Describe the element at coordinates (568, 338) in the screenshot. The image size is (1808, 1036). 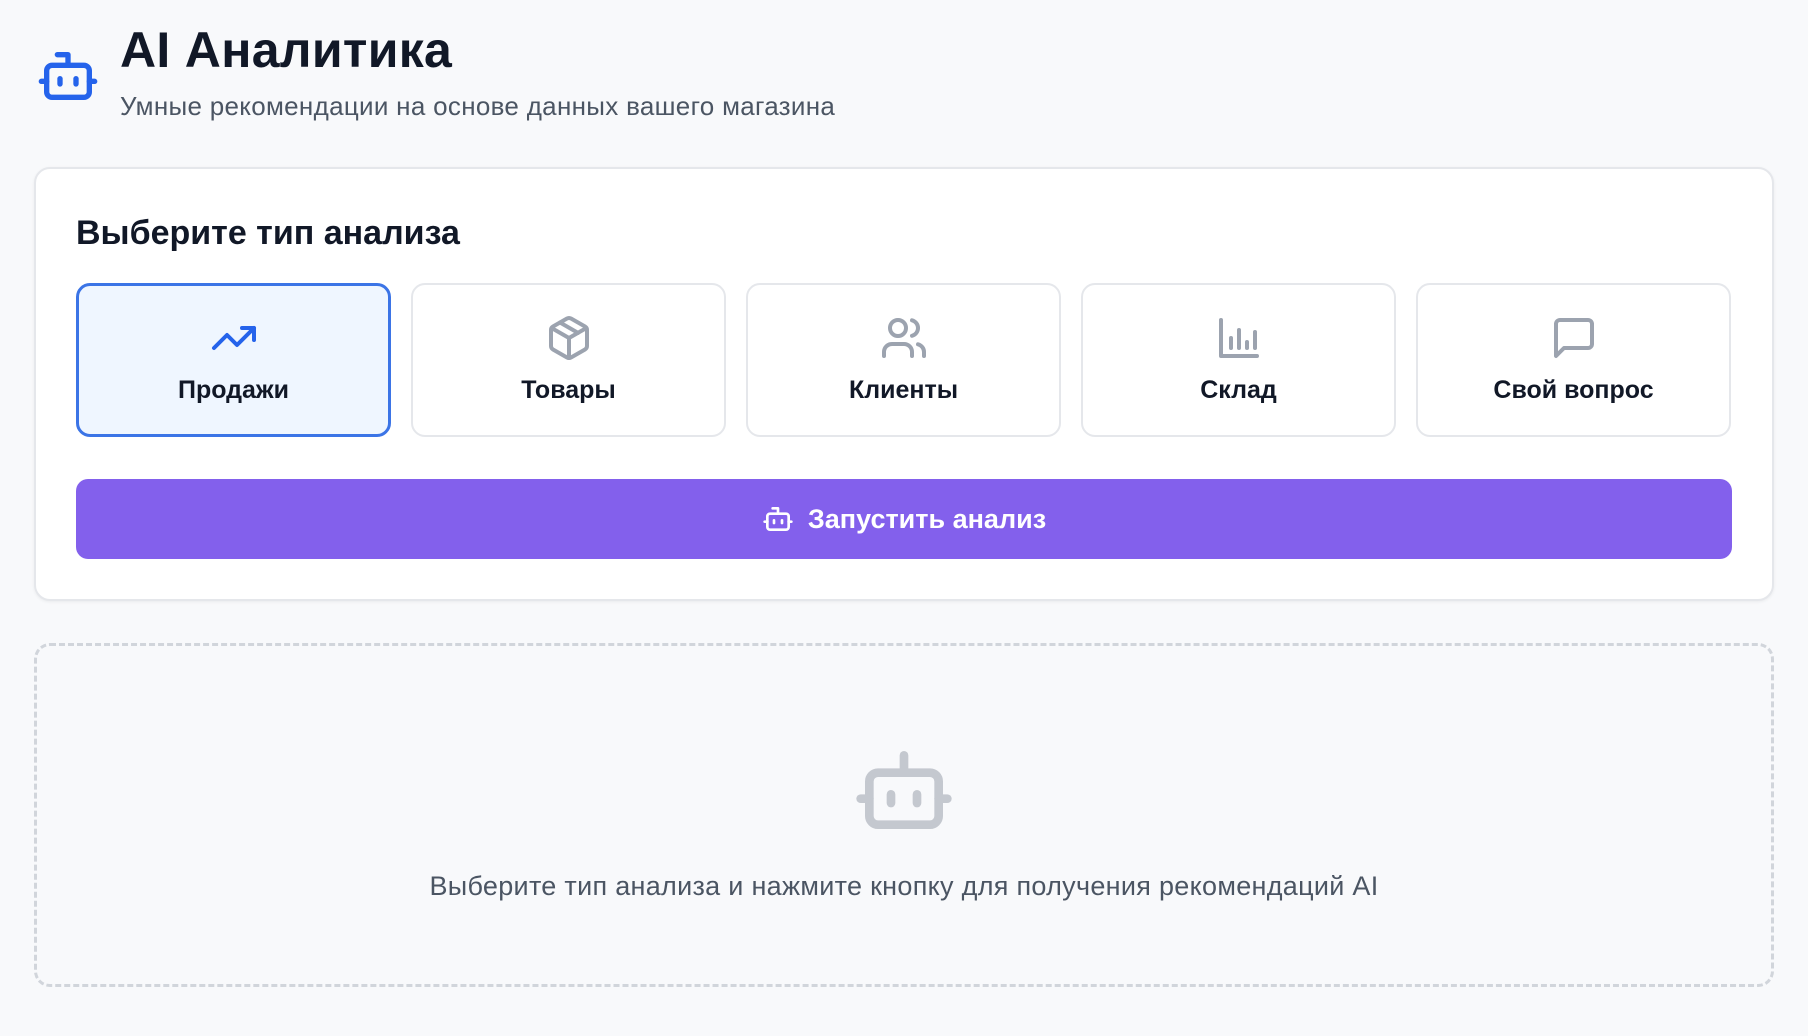
I see `package-icon` at that location.